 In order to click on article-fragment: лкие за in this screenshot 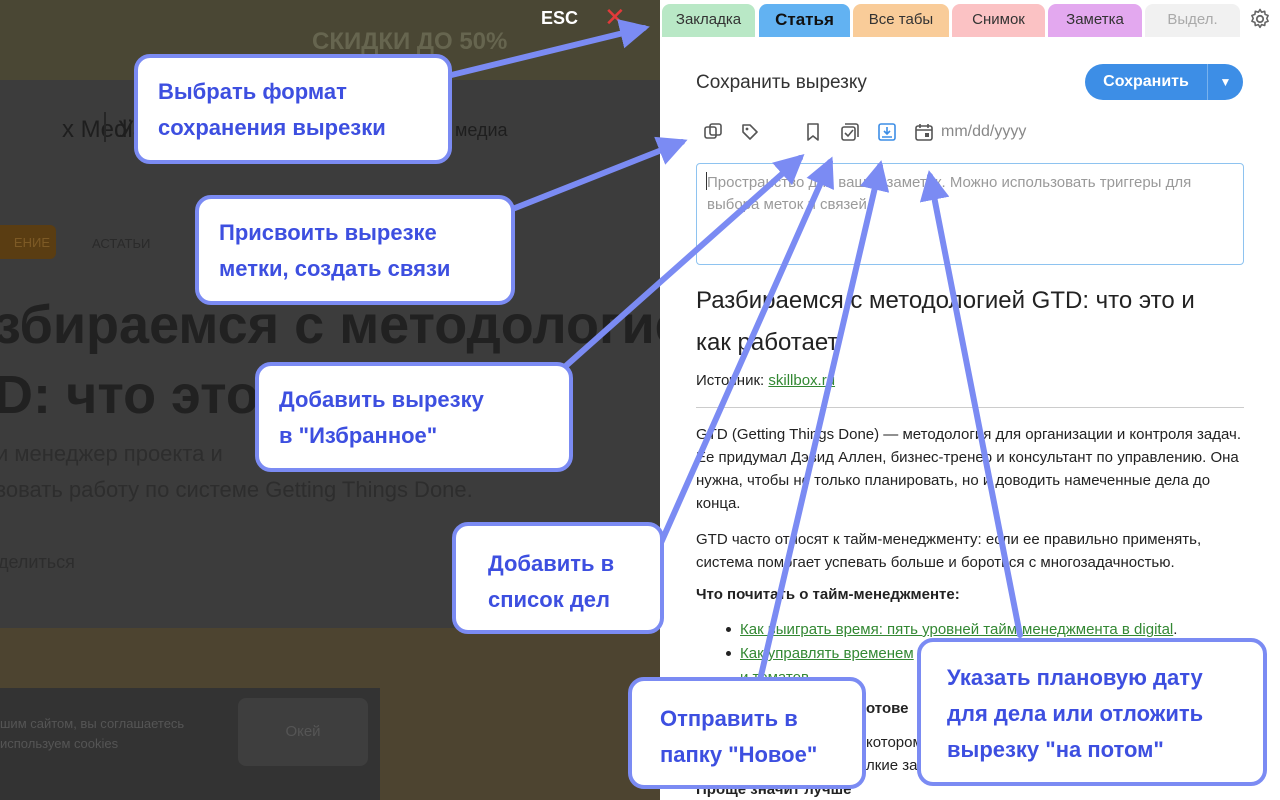, I will do `click(892, 765)`.